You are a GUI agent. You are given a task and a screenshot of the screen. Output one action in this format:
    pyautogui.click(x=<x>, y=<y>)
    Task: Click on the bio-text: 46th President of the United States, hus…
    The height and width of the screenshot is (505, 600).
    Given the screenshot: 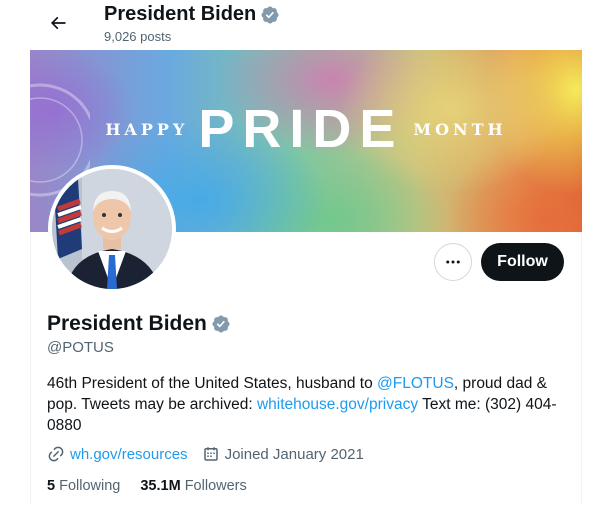 What is the action you would take?
    pyautogui.click(x=212, y=383)
    